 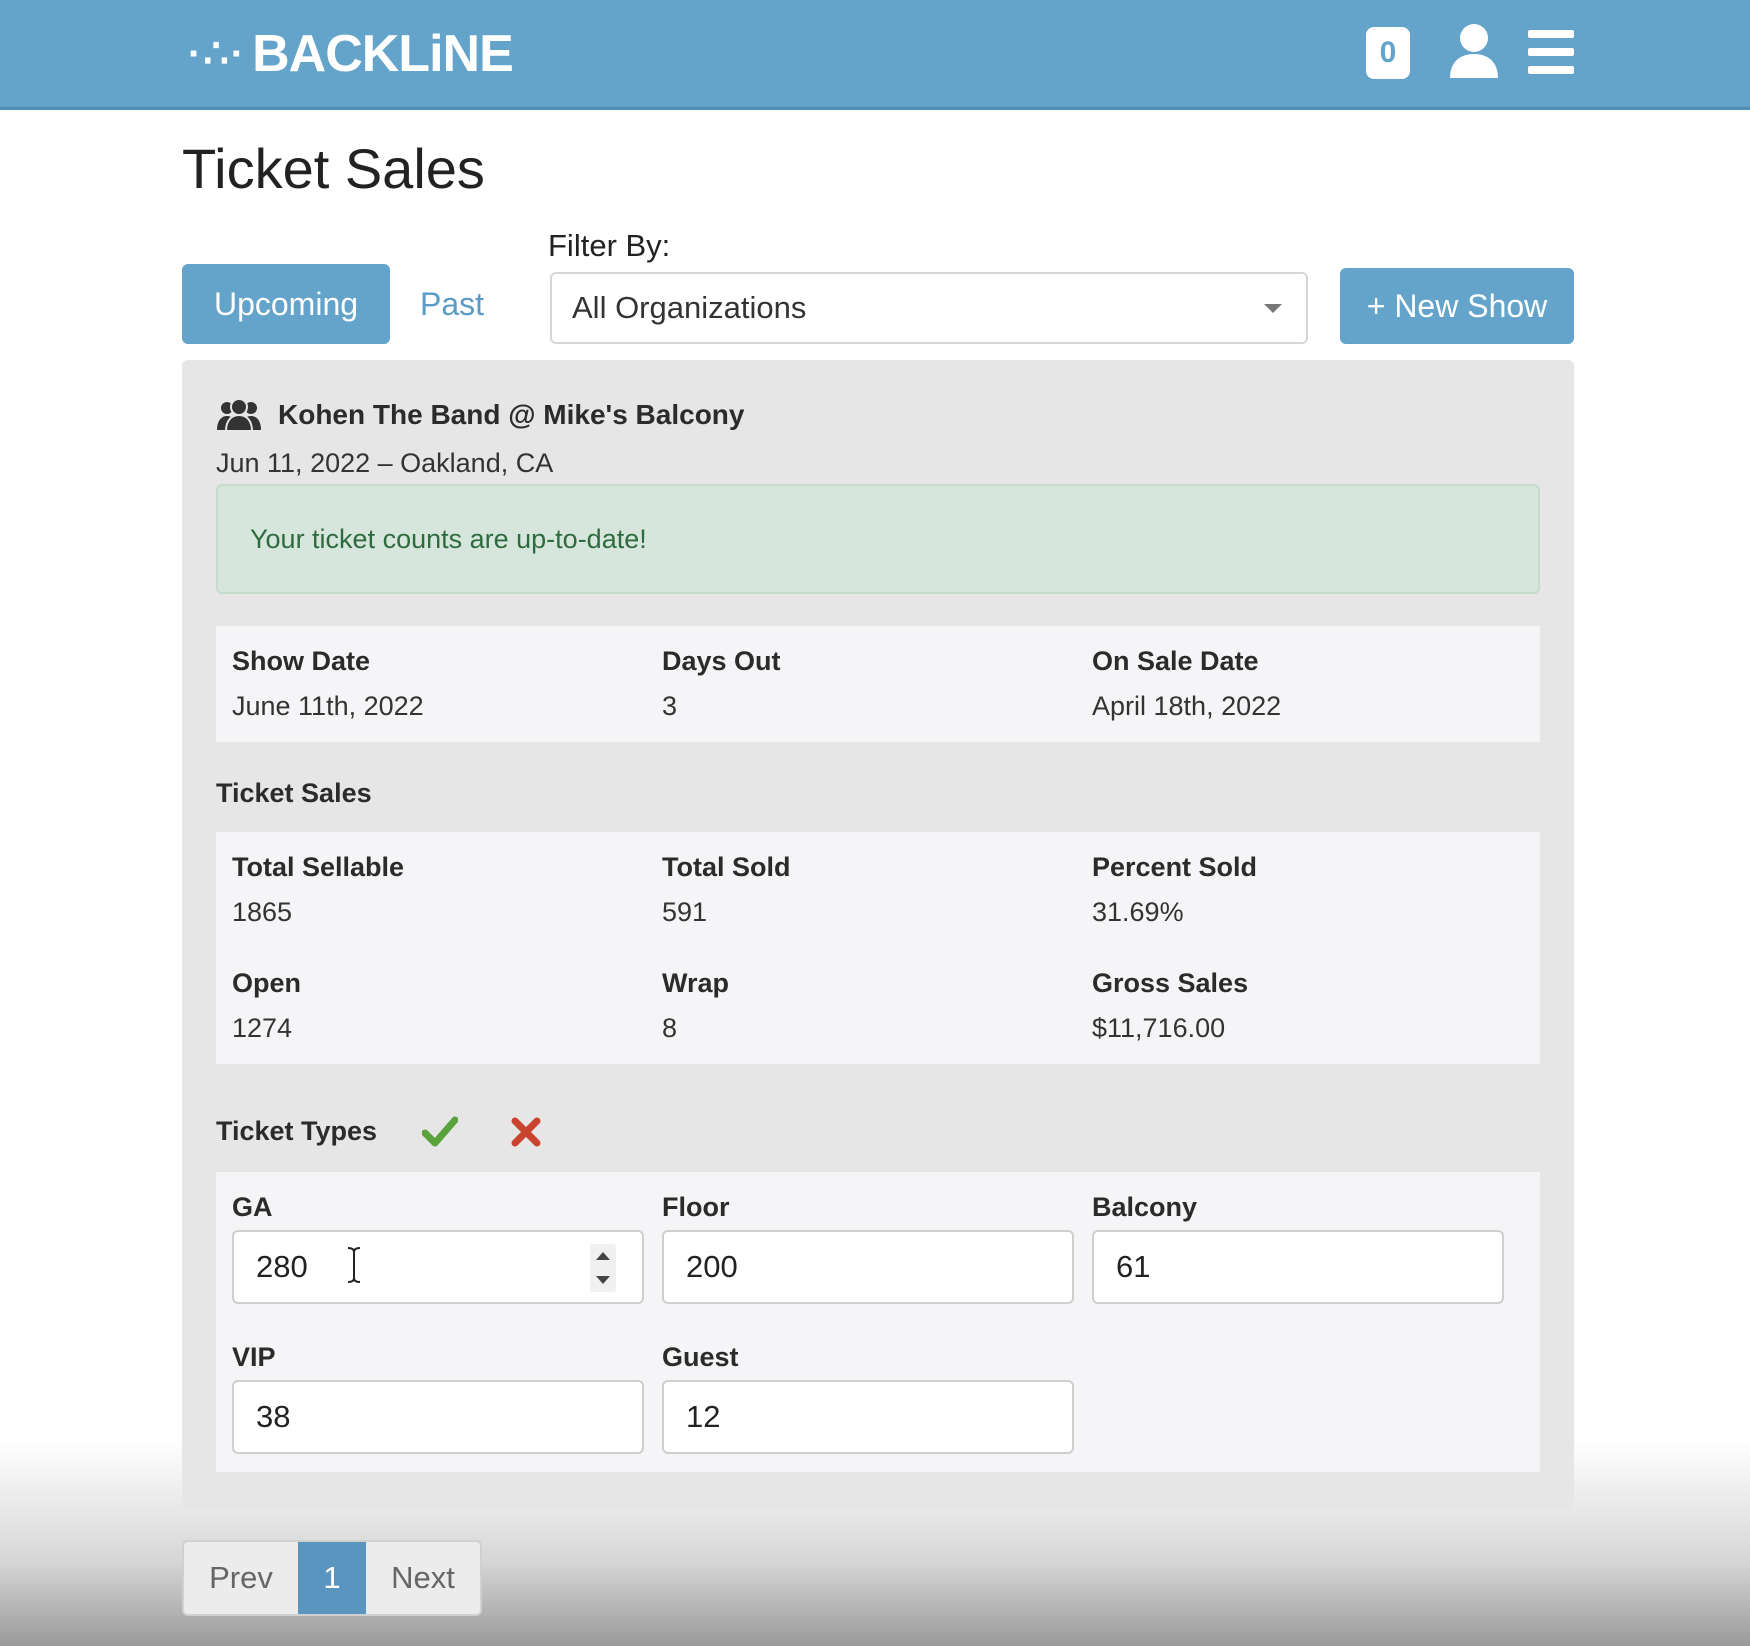 What do you see at coordinates (511, 414) in the screenshot?
I see `event-title: Kohen The Band @ Mike's Balcony` at bounding box center [511, 414].